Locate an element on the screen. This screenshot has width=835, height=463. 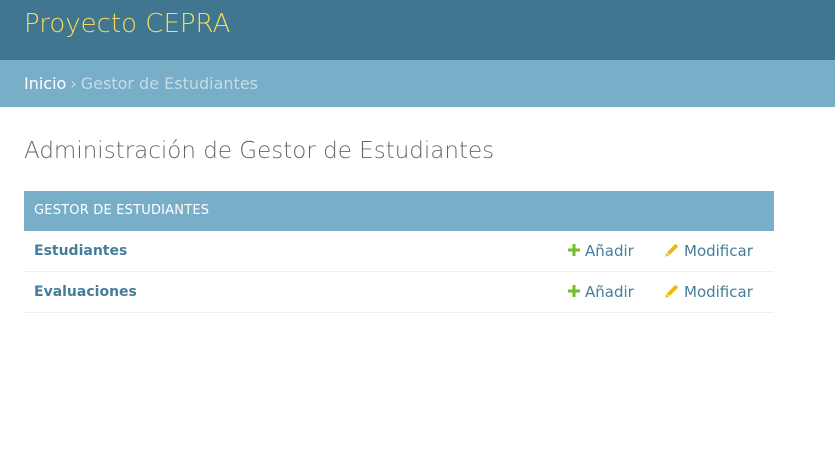
breadcrumb: Inicio › Gestor de Estudiantes is located at coordinates (417, 83).